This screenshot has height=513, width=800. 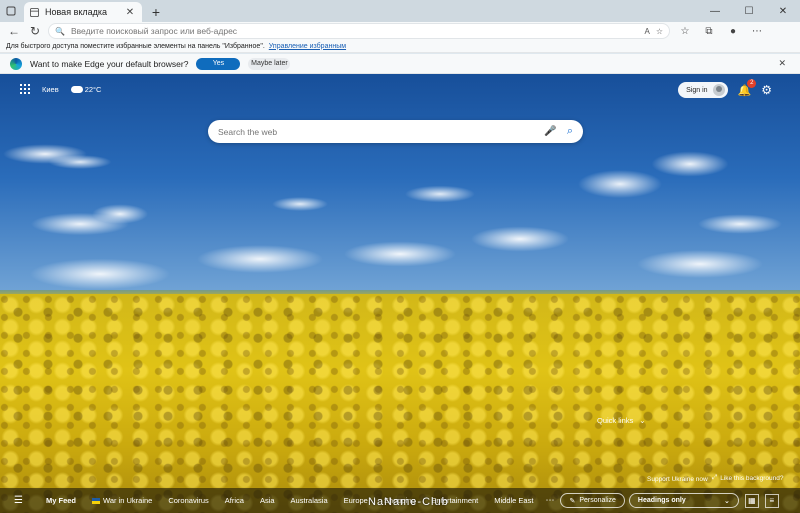 I want to click on list-view-icon: ≡, so click(x=771, y=500).